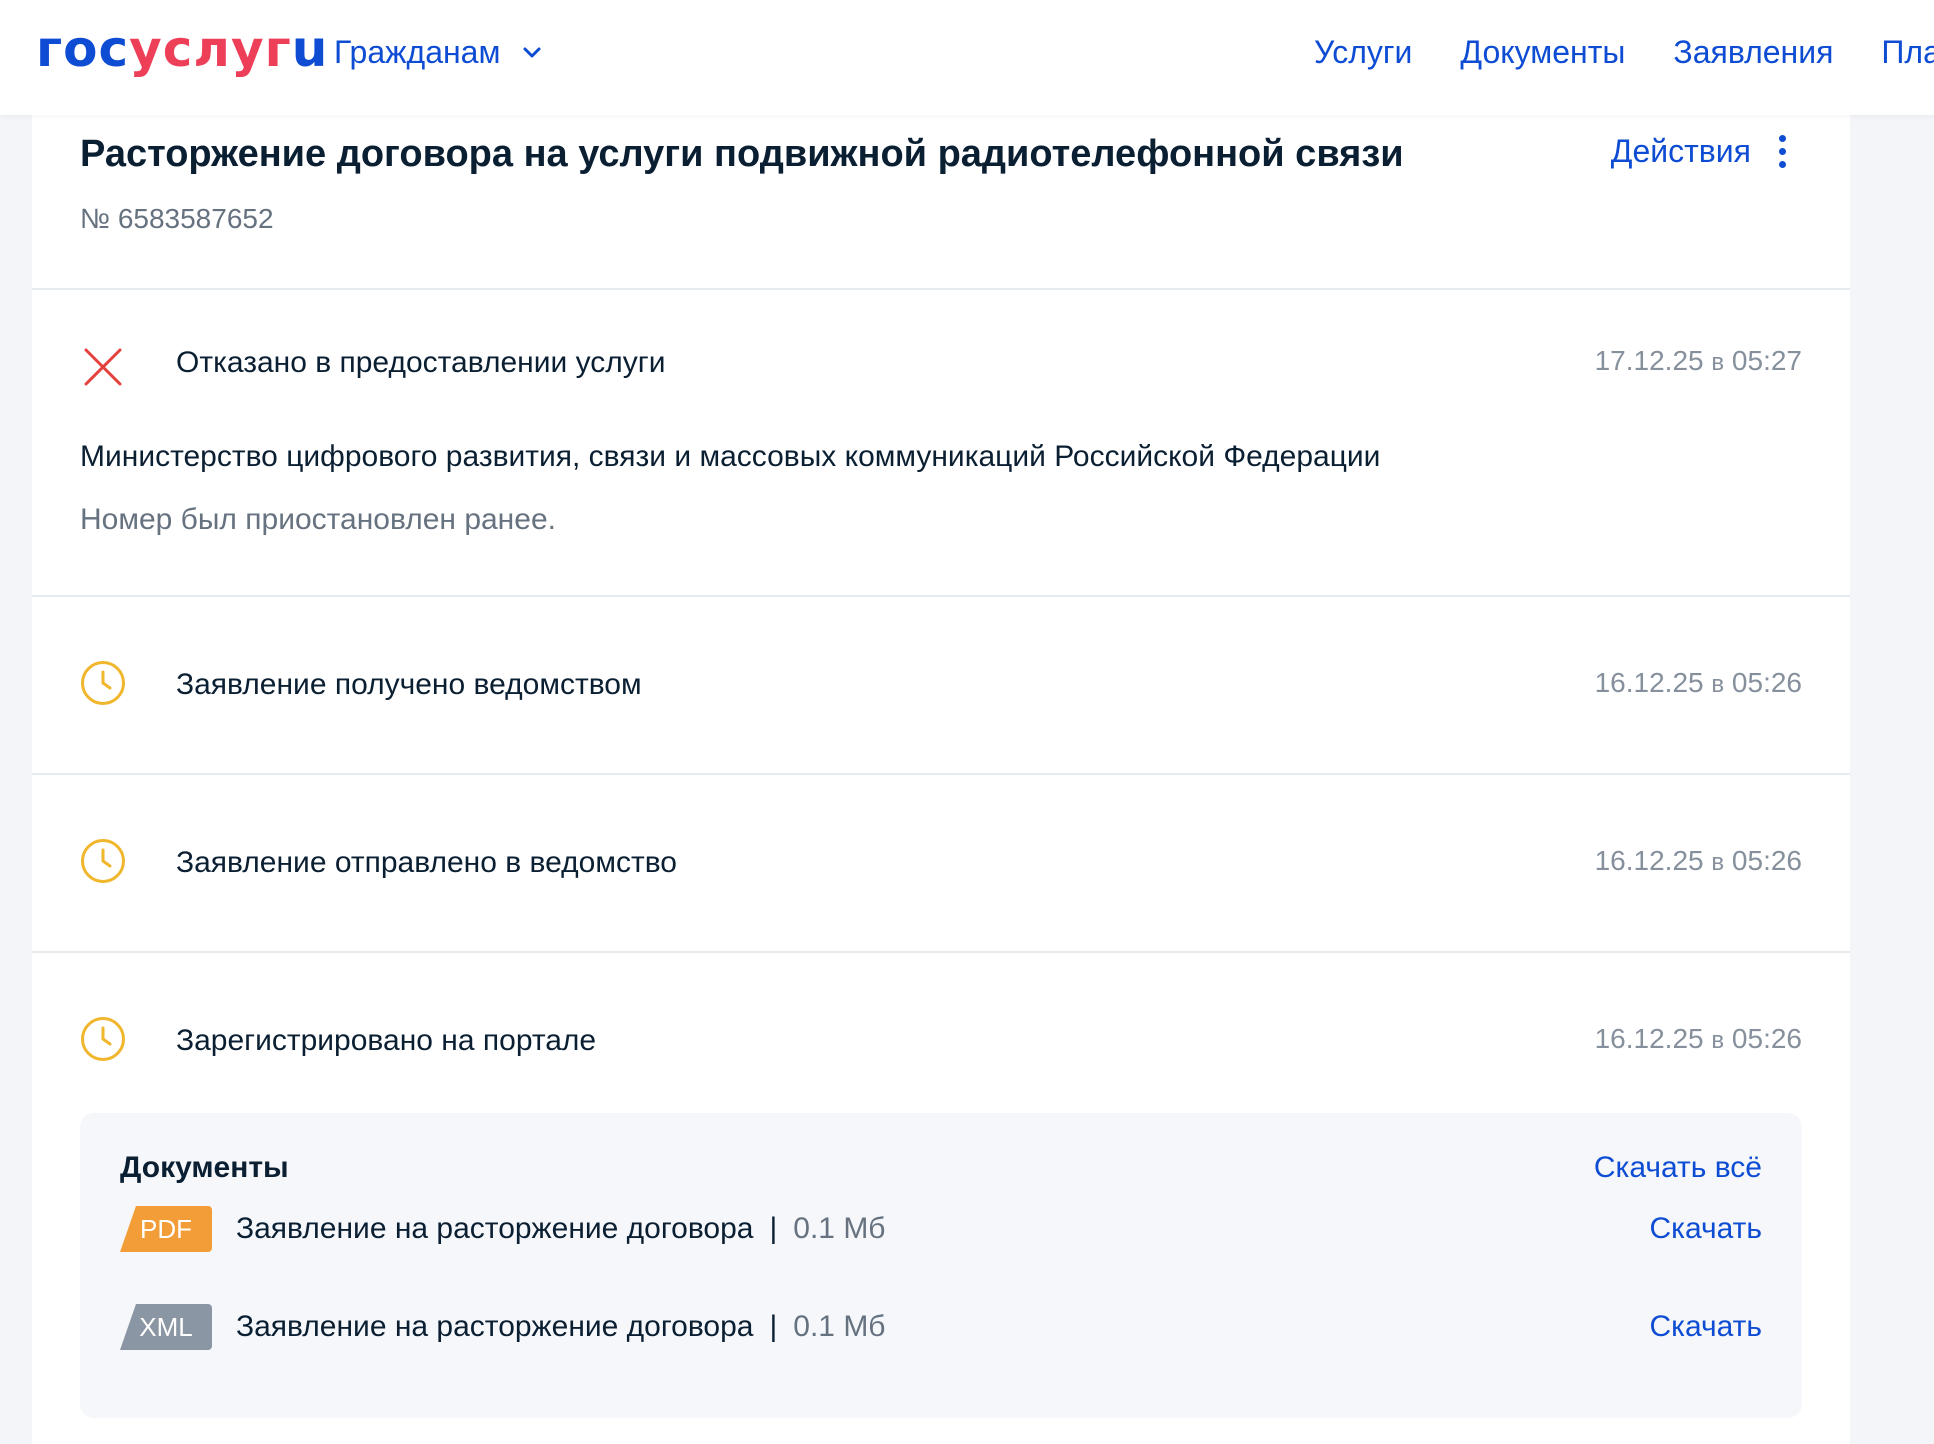  I want to click on nav-link-payments: Пла, so click(1907, 52).